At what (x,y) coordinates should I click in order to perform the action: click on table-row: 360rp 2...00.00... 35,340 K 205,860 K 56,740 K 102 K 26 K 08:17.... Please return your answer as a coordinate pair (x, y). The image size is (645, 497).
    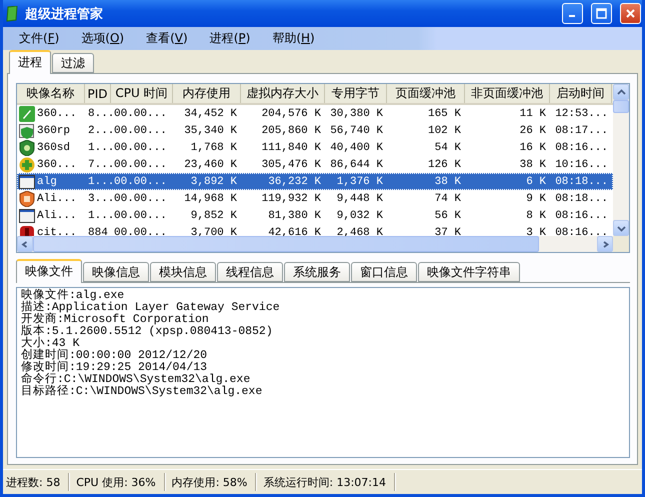
    Looking at the image, I should click on (315, 130).